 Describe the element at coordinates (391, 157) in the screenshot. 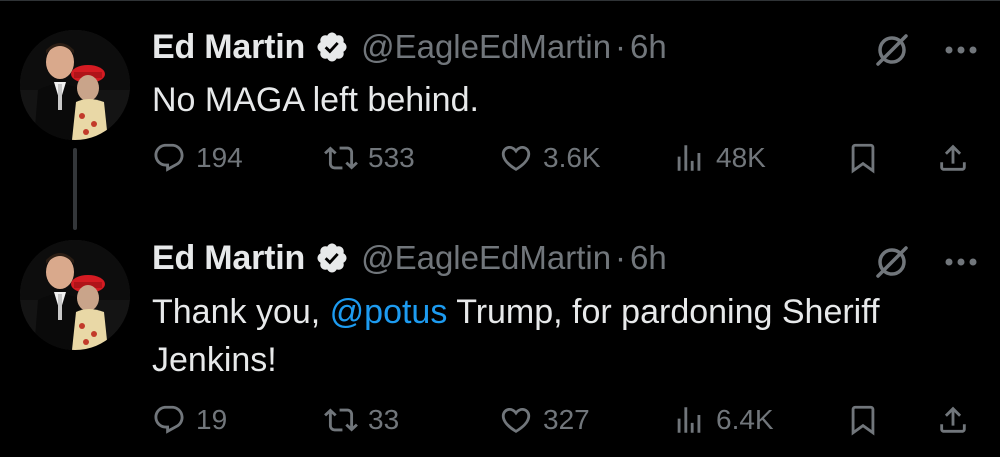

I see `retweet-count: 533` at that location.